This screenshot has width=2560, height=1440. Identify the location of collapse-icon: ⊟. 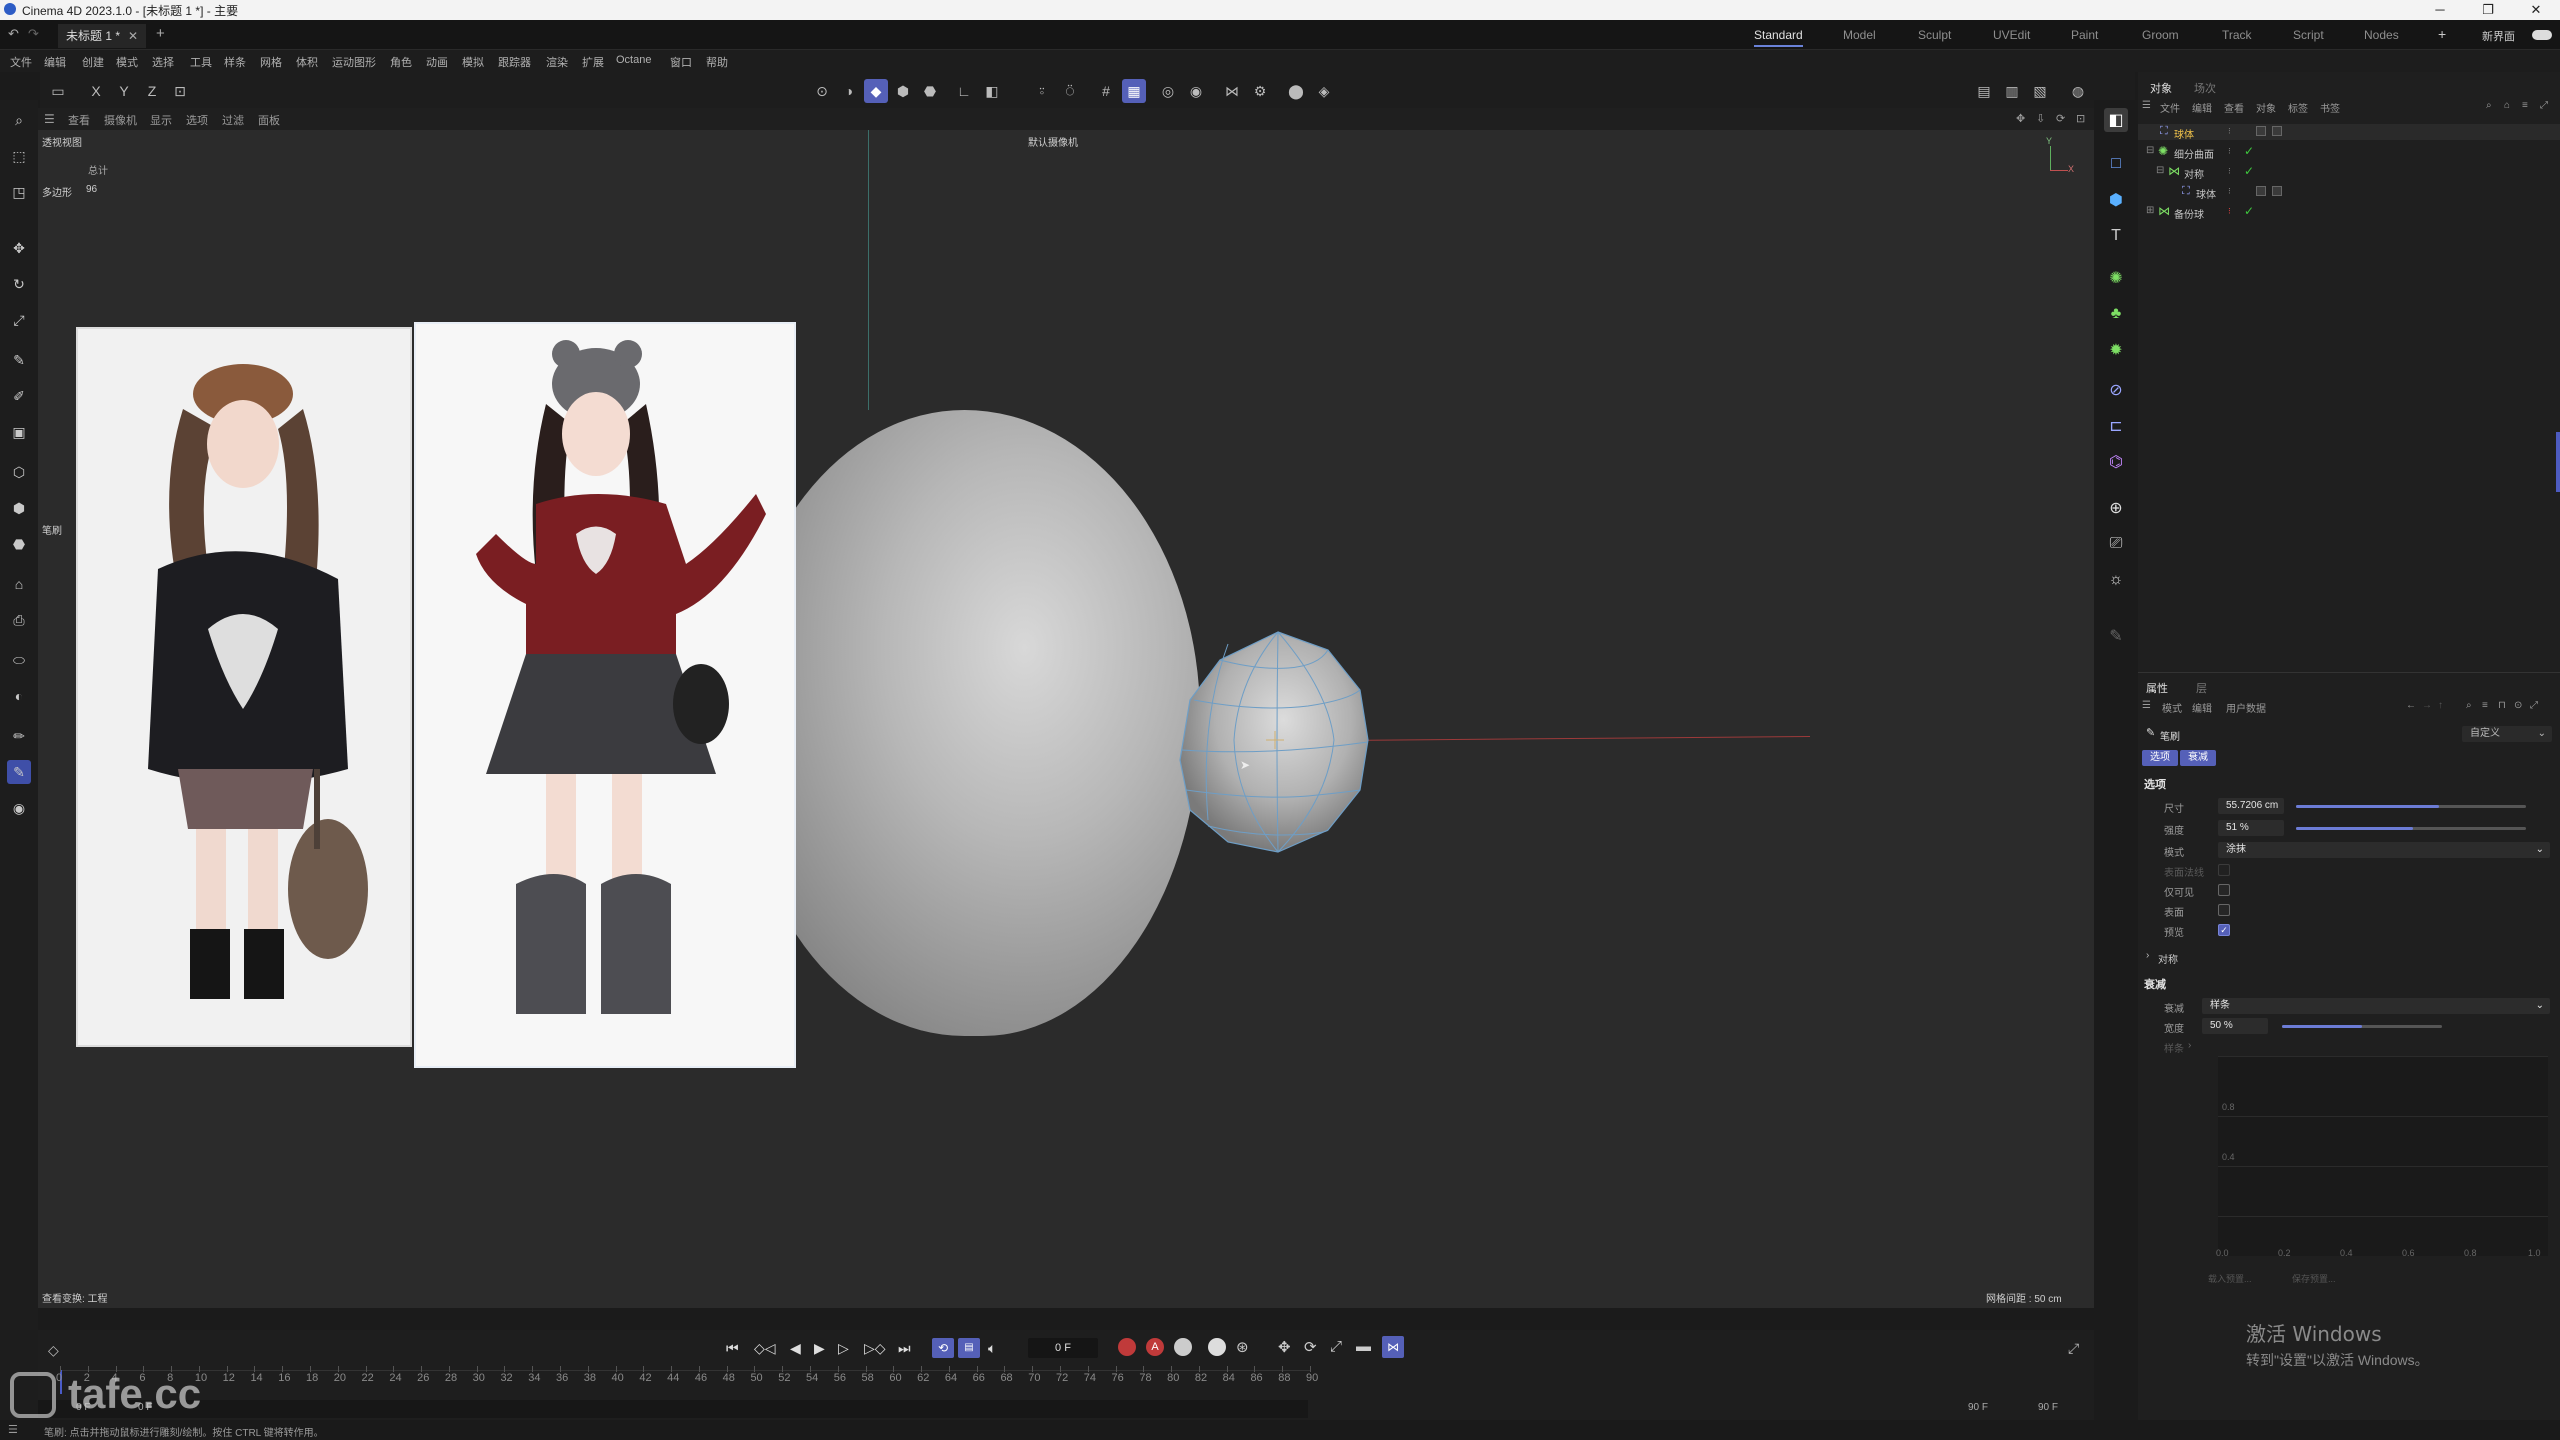
(2150, 150).